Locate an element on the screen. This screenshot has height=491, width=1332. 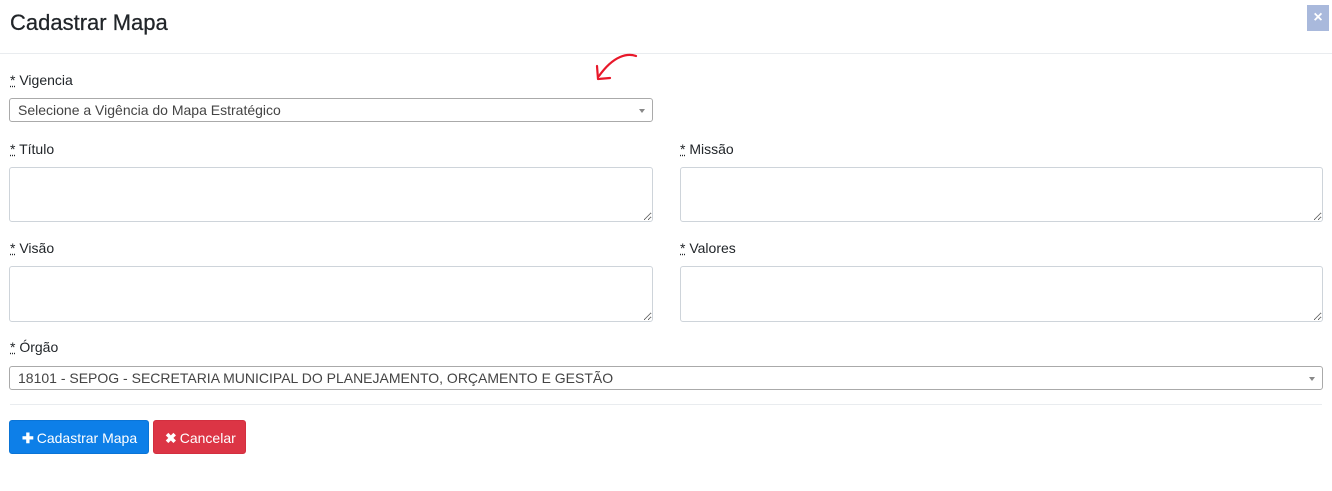
missao-label-text: Missão is located at coordinates (711, 149).